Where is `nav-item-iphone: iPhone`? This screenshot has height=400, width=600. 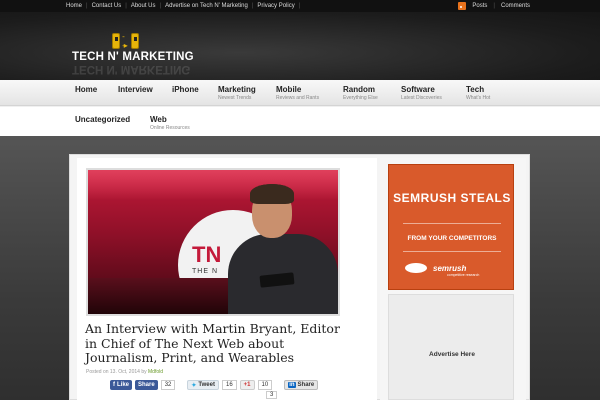
nav-item-iphone: iPhone is located at coordinates (185, 89).